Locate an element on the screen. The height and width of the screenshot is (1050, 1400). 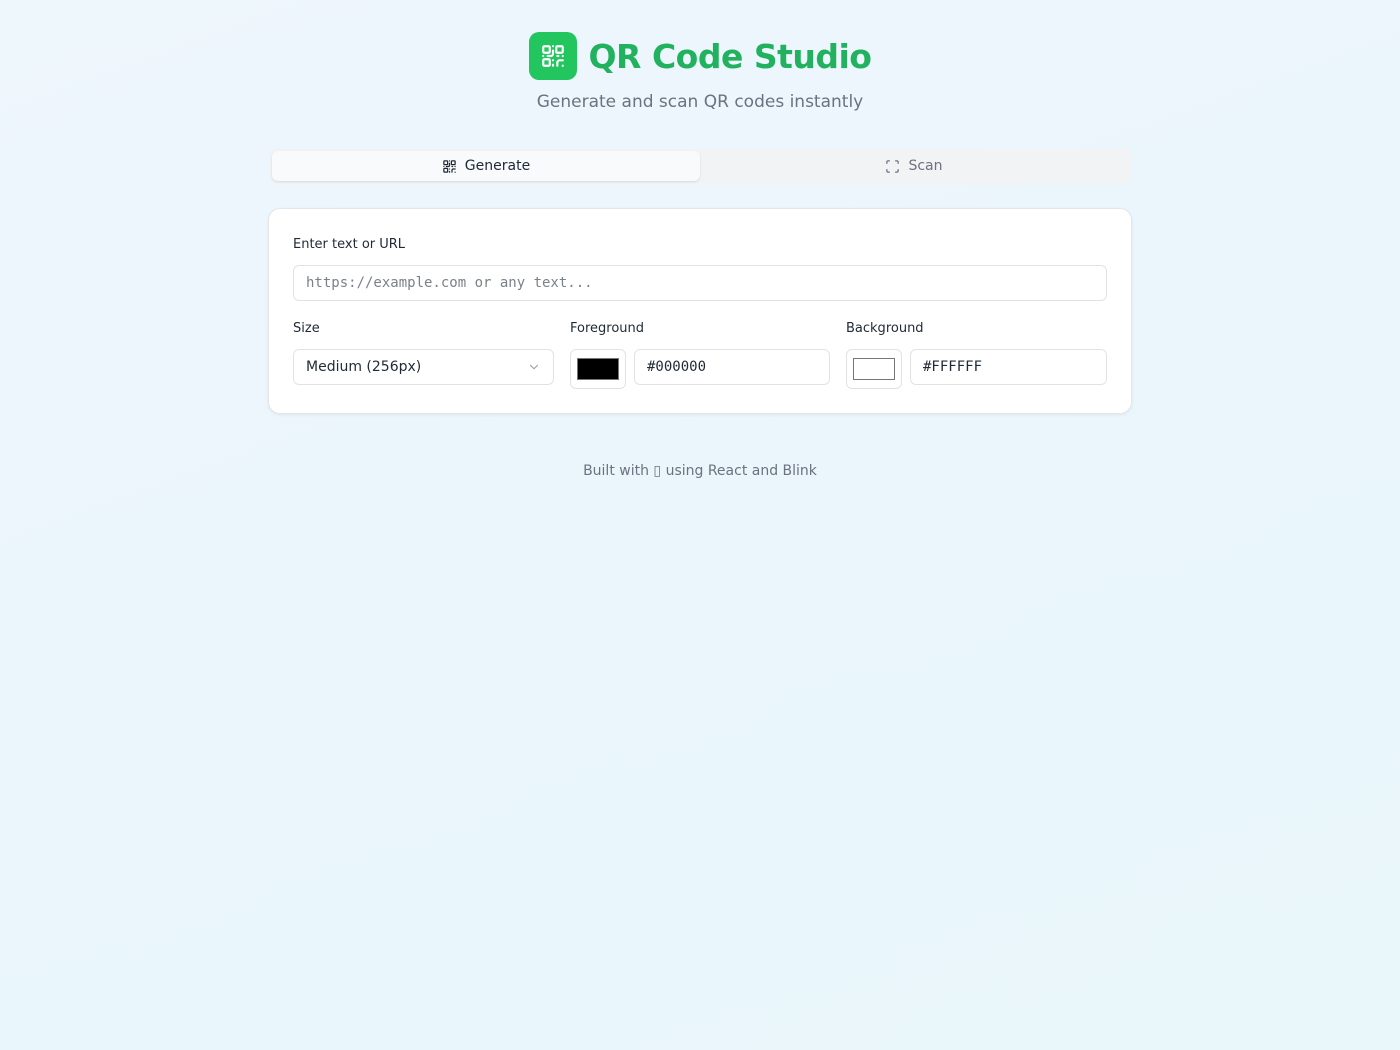
background-label: Background is located at coordinates (885, 328).